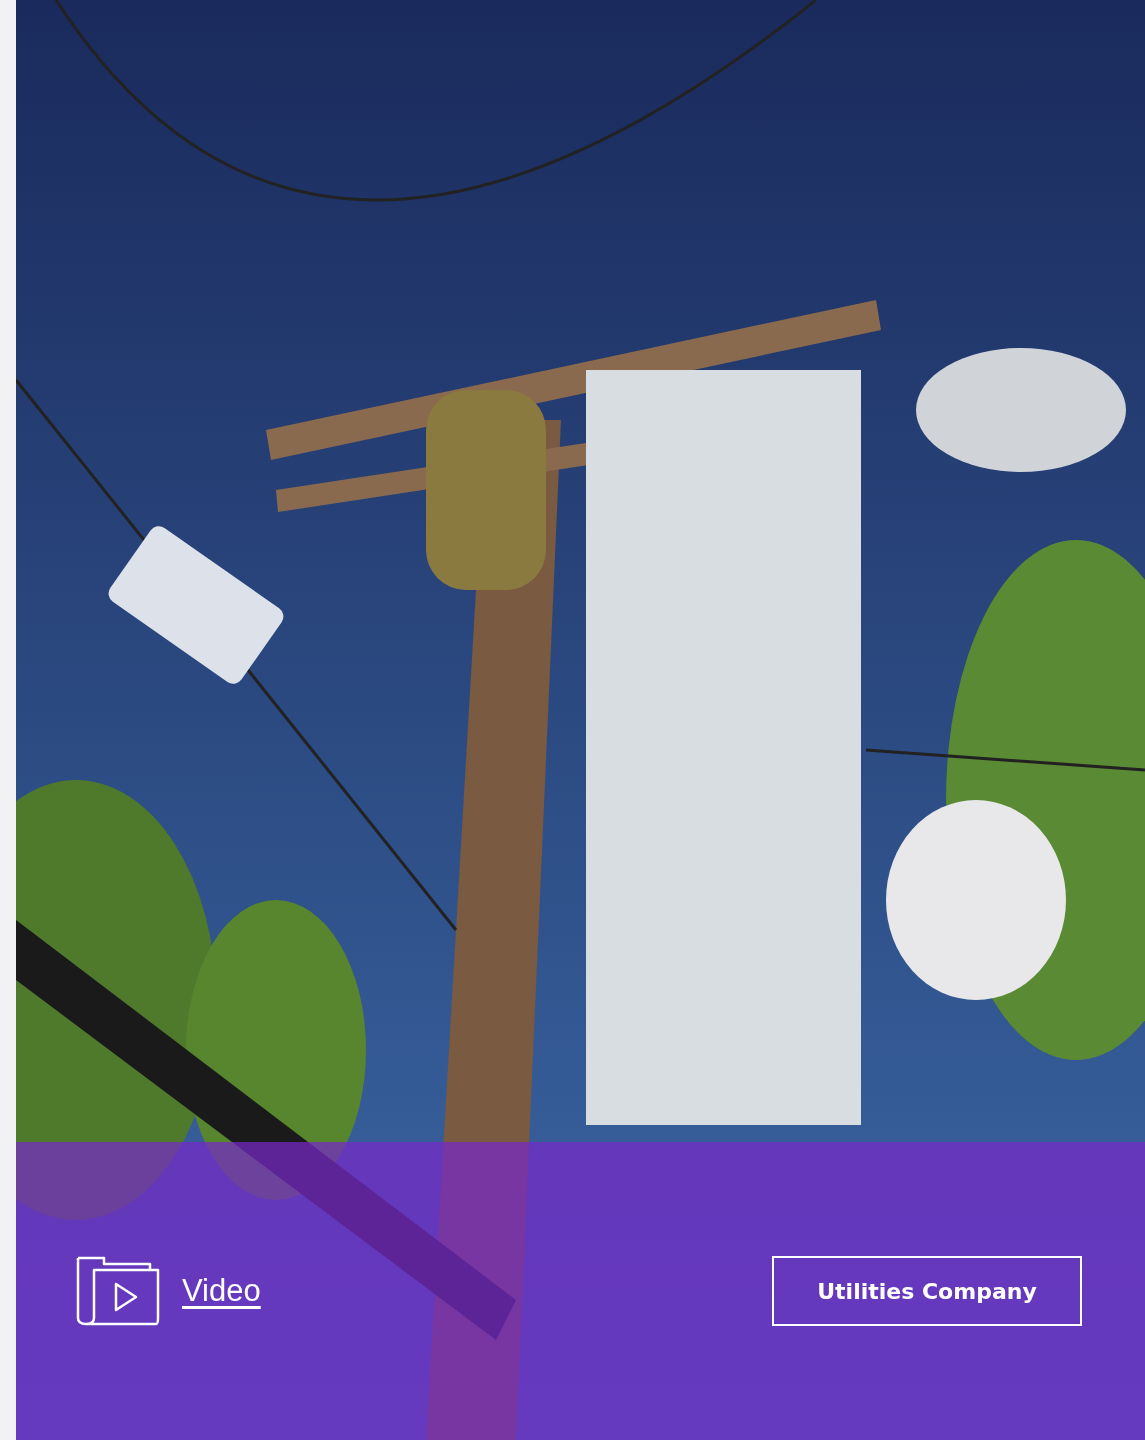  I want to click on video-link: Video, so click(221, 1291).